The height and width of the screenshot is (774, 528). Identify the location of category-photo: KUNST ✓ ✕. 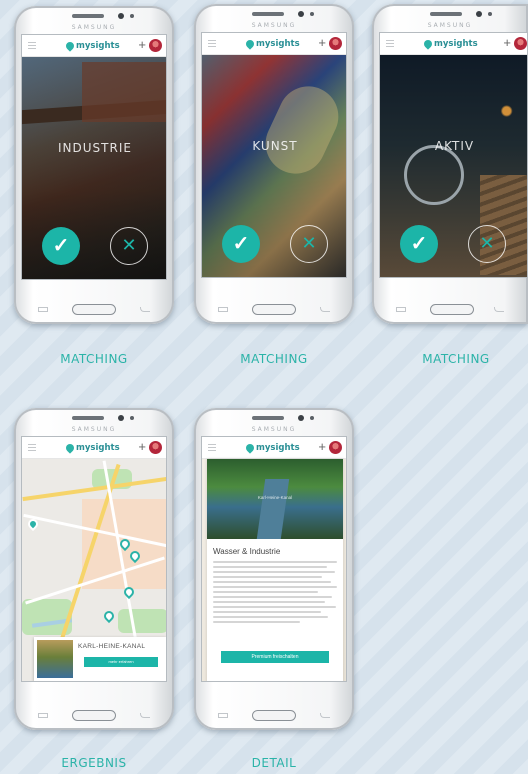
(274, 166).